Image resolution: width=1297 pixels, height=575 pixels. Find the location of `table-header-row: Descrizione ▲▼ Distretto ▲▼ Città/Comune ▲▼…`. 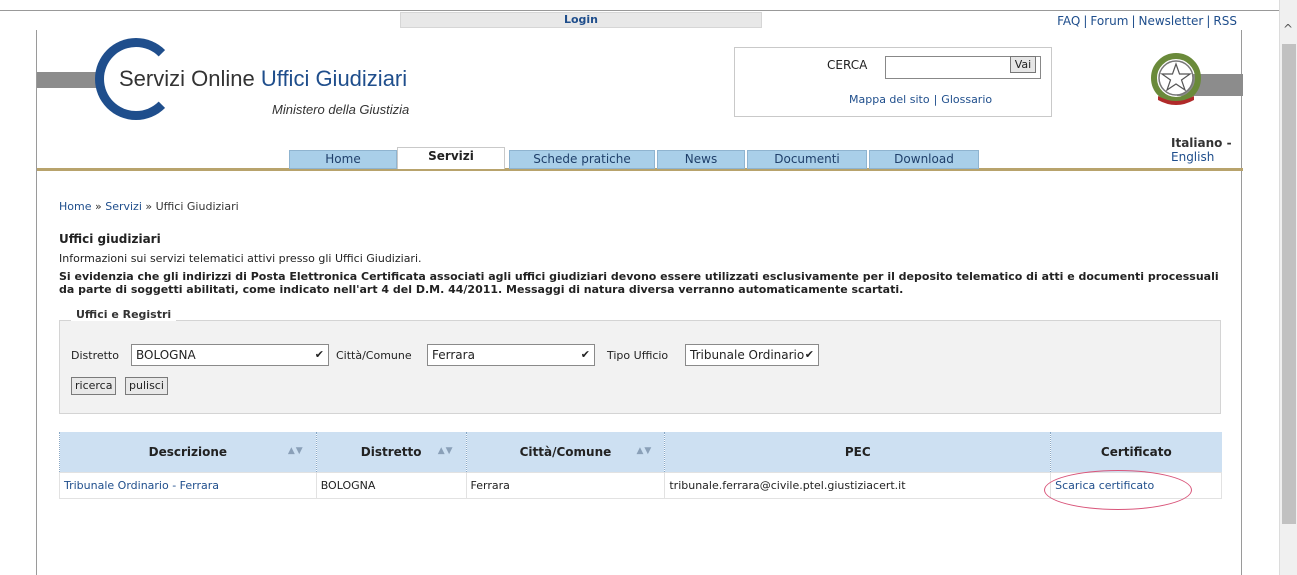

table-header-row: Descrizione ▲▼ Distretto ▲▼ Città/Comune ▲▼… is located at coordinates (640, 452).